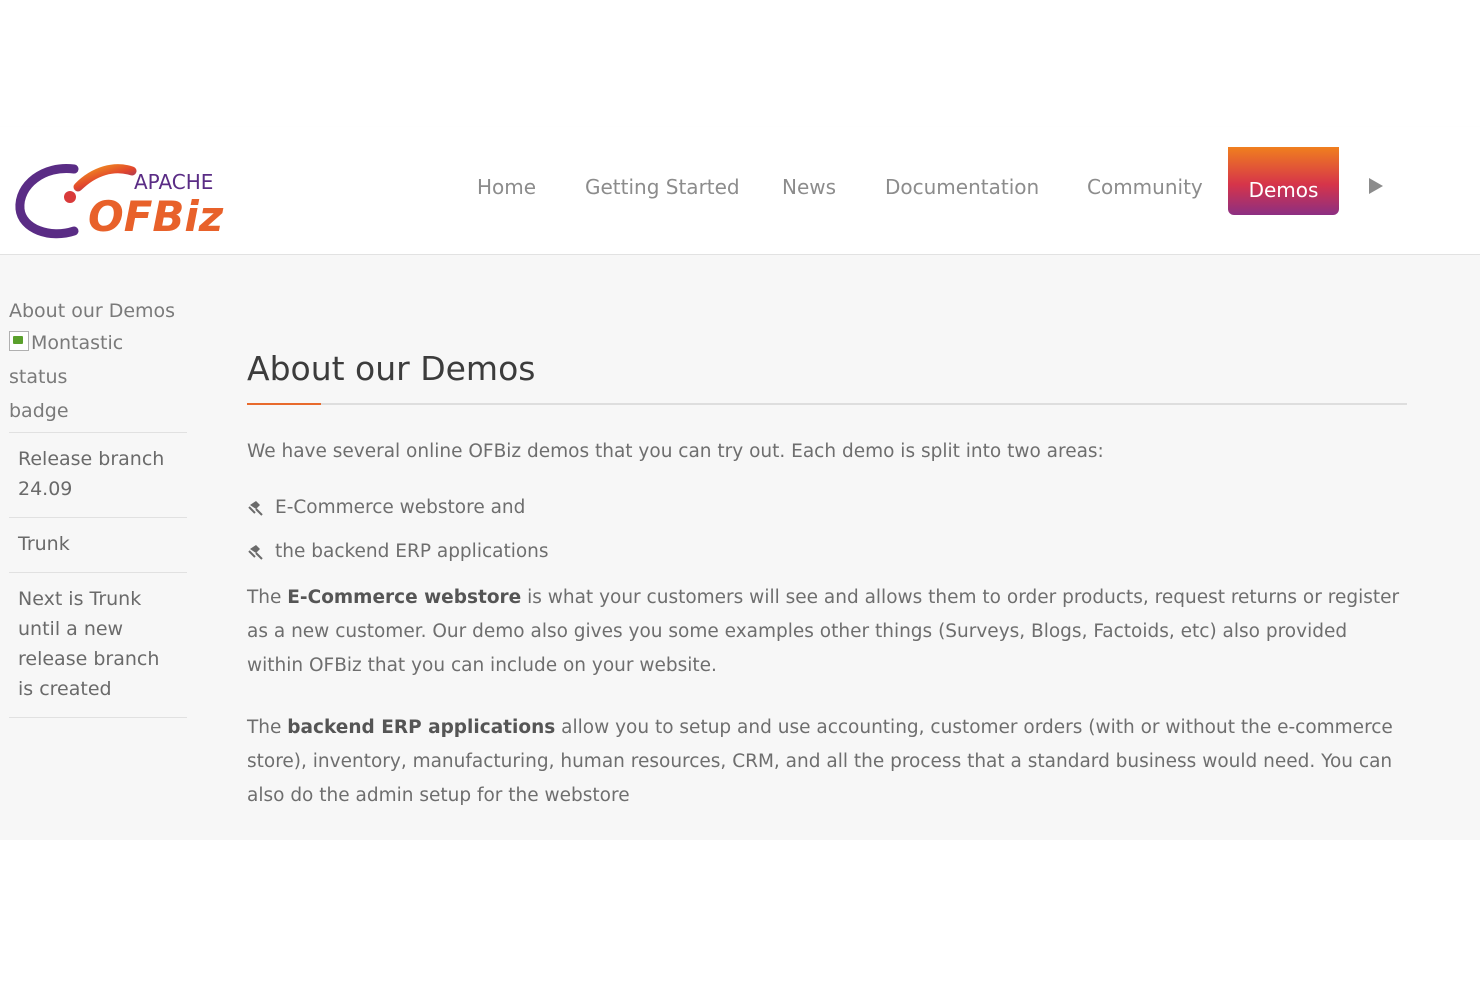 This screenshot has height=987, width=1480. Describe the element at coordinates (827, 508) in the screenshot. I see `list-item: E-Commerce webstore and` at that location.